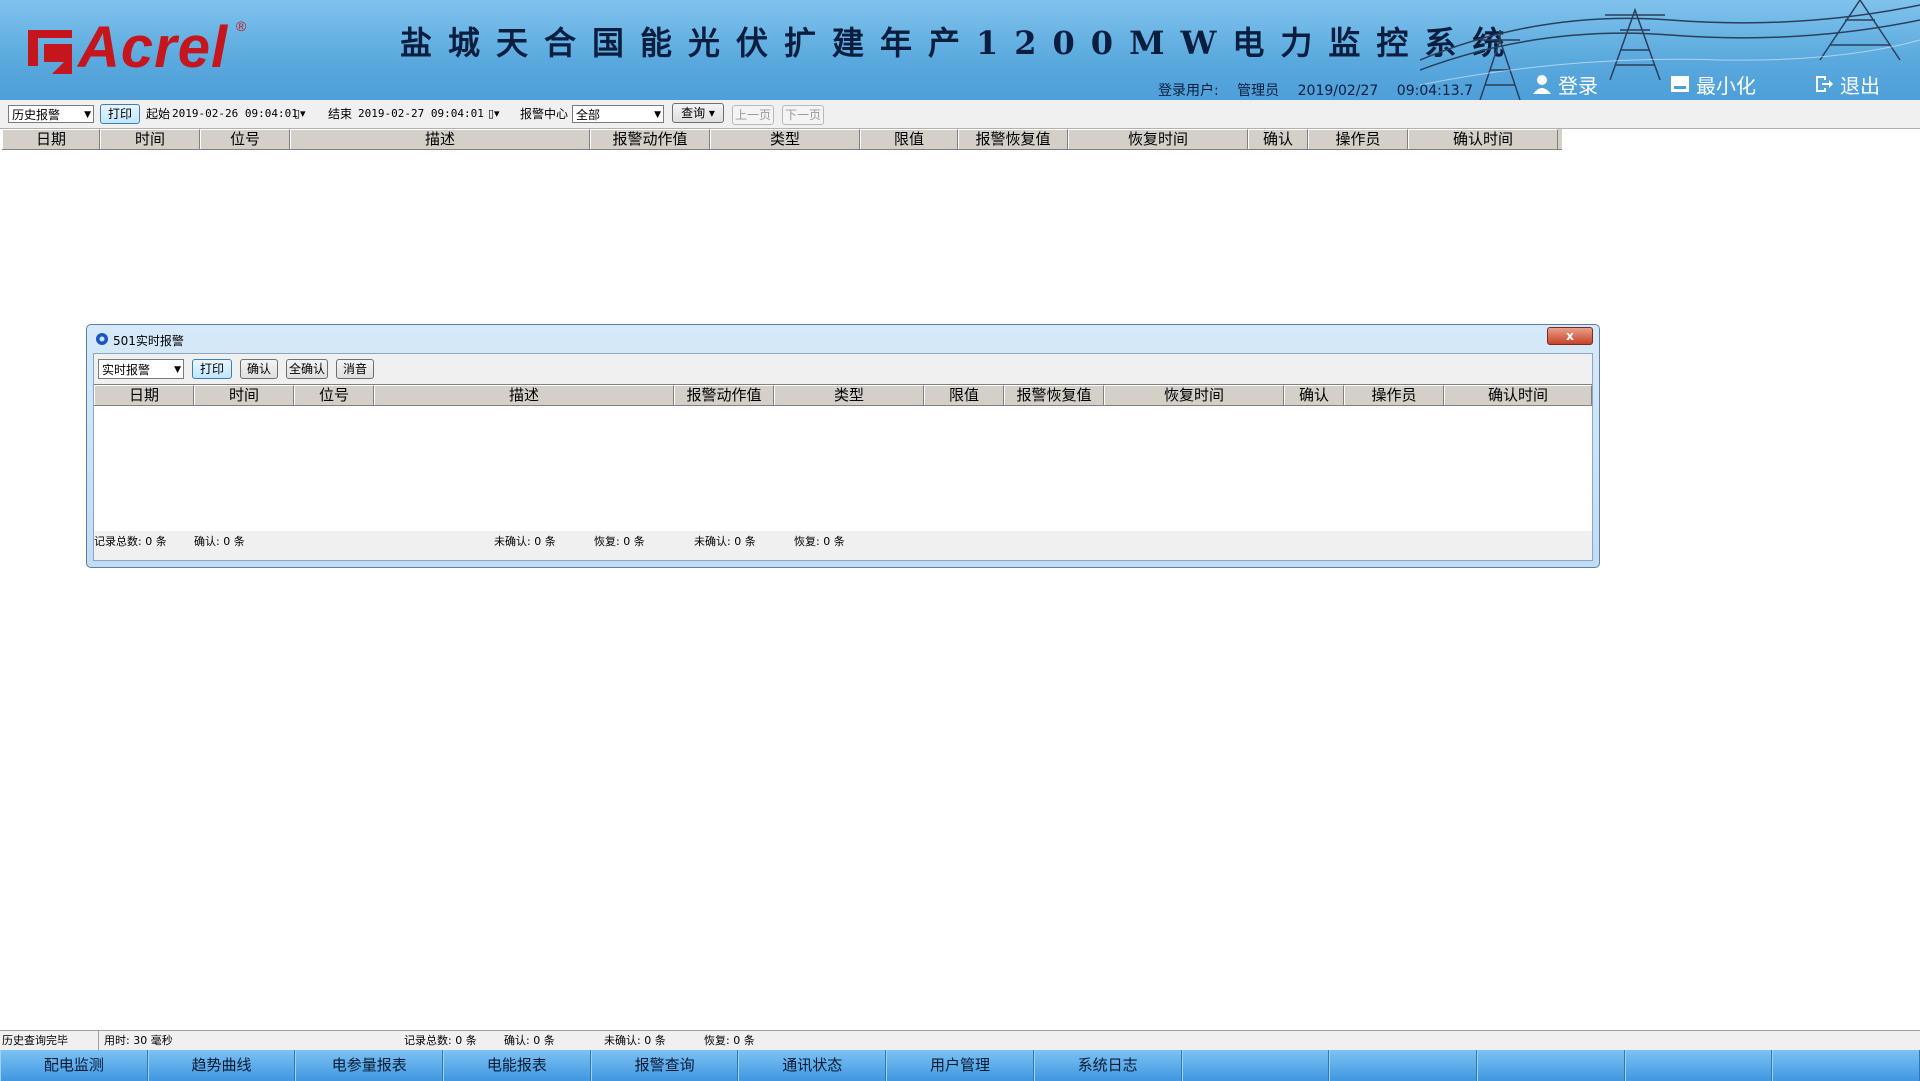 The width and height of the screenshot is (1920, 1081). What do you see at coordinates (819, 541) in the screenshot?
I see `status-recovered-2: 恢复: 0 条` at bounding box center [819, 541].